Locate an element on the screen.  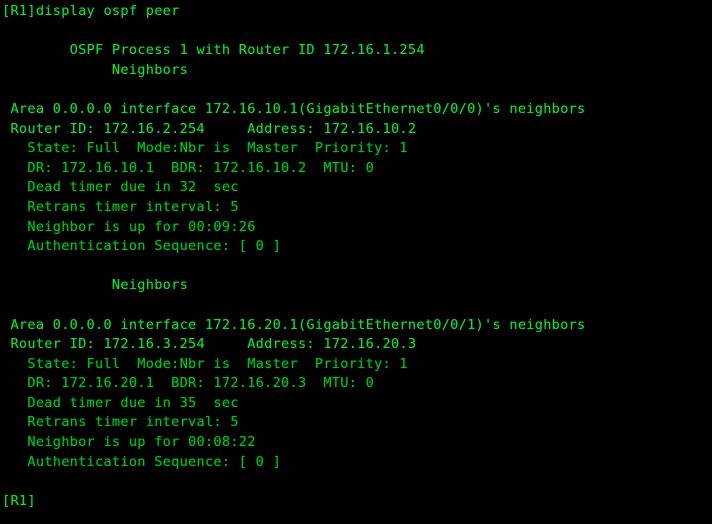
neighbor-uptime-line-1: Neighbor is up for 00:09:26 is located at coordinates (129, 226).